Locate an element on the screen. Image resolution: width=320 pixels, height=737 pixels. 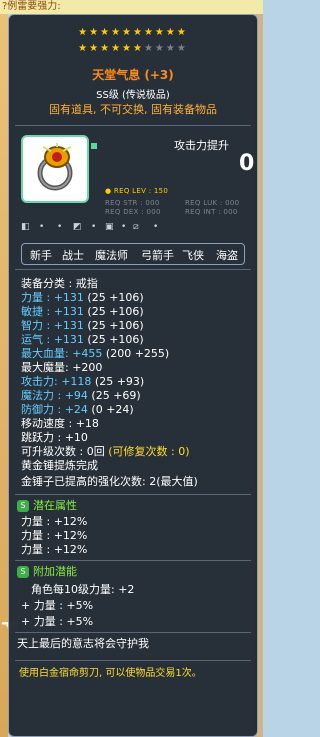
equip-category: 装备分类 : 戒指 is located at coordinates (59, 283).